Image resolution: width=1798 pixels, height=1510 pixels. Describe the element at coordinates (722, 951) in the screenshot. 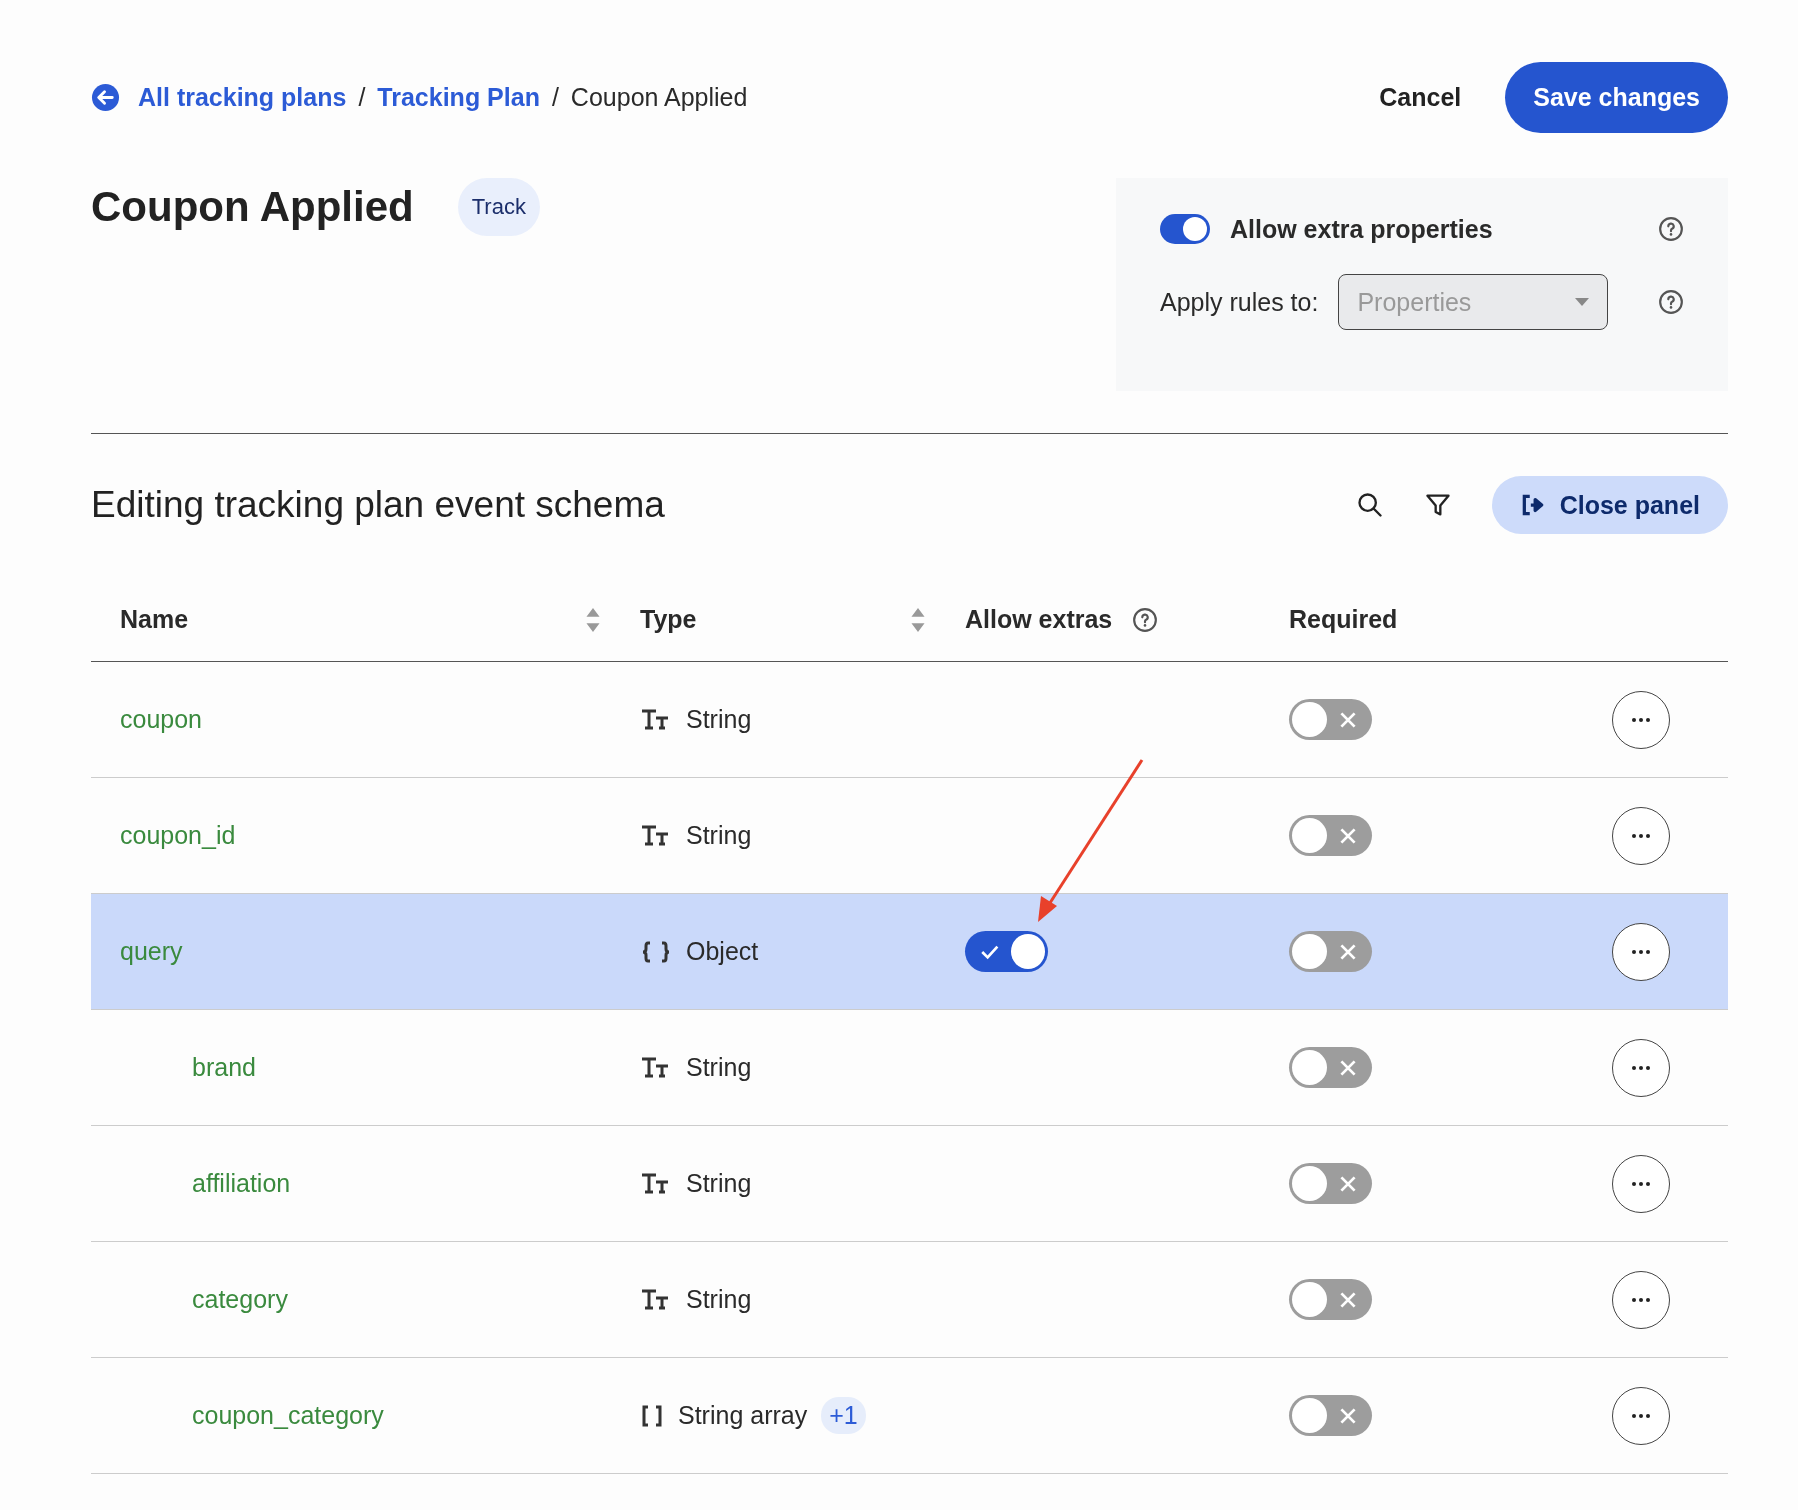

I see `type-label: Object` at that location.